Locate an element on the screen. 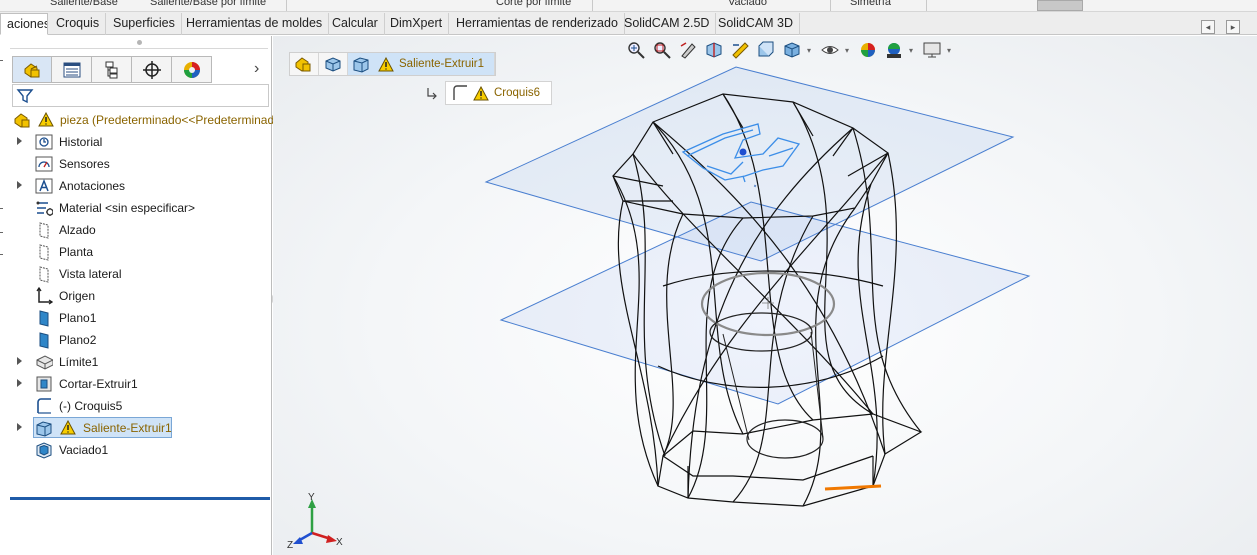  tree-item-label: (-) Croquis5 is located at coordinates (91, 406).